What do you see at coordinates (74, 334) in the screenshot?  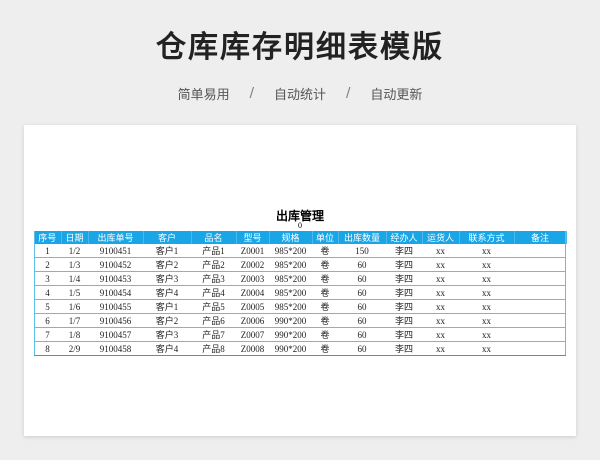 I see `table-cell: 1/8` at bounding box center [74, 334].